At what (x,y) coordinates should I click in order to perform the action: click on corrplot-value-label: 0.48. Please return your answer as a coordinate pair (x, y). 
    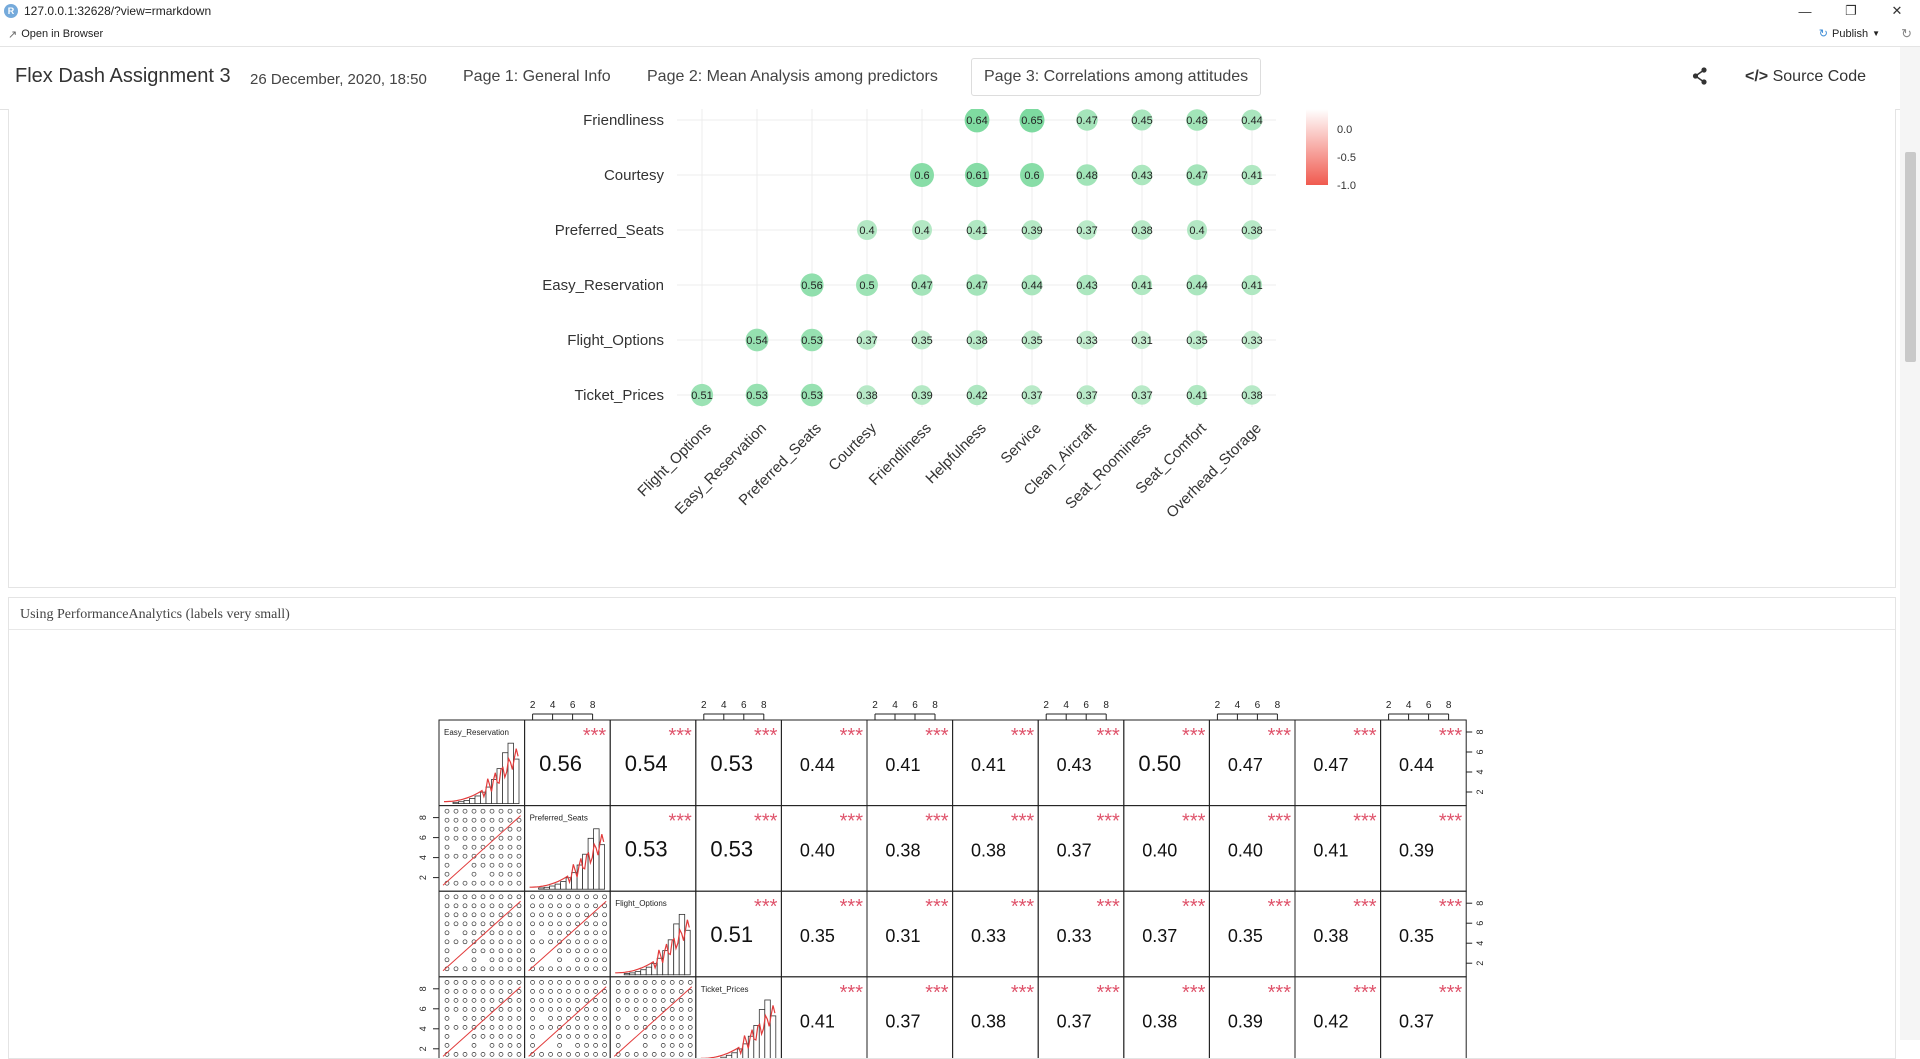
    Looking at the image, I should click on (1086, 176).